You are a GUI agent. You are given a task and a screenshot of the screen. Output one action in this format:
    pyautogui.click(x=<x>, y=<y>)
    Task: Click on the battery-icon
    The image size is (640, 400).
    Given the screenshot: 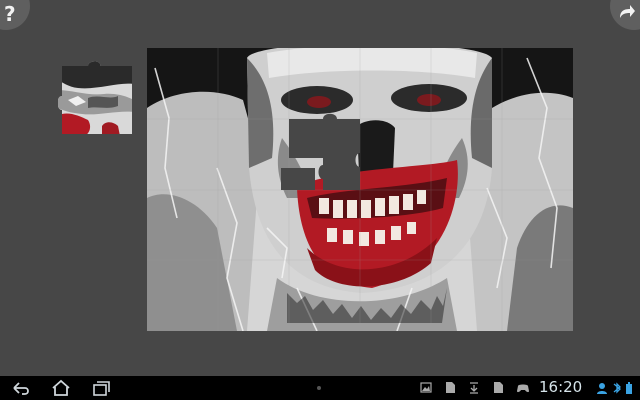 What is the action you would take?
    pyautogui.click(x=629, y=388)
    